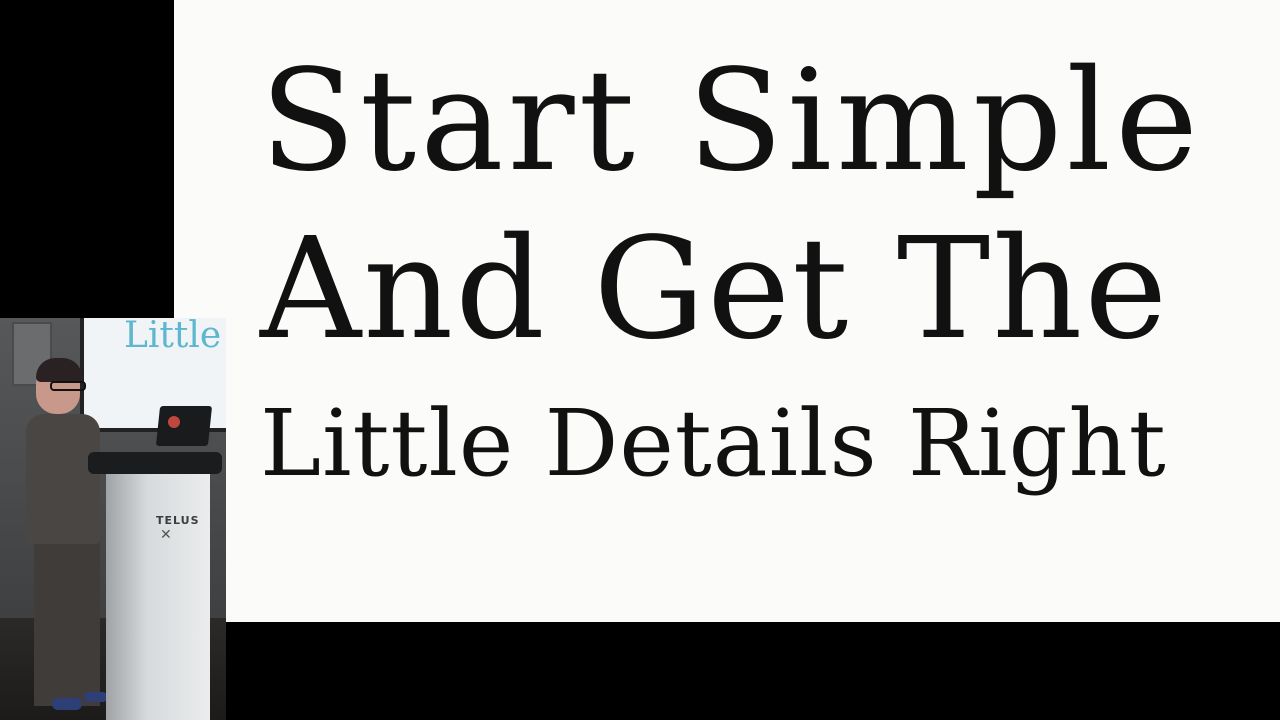 The width and height of the screenshot is (1280, 720). What do you see at coordinates (59, 370) in the screenshot?
I see `speaker-hair` at bounding box center [59, 370].